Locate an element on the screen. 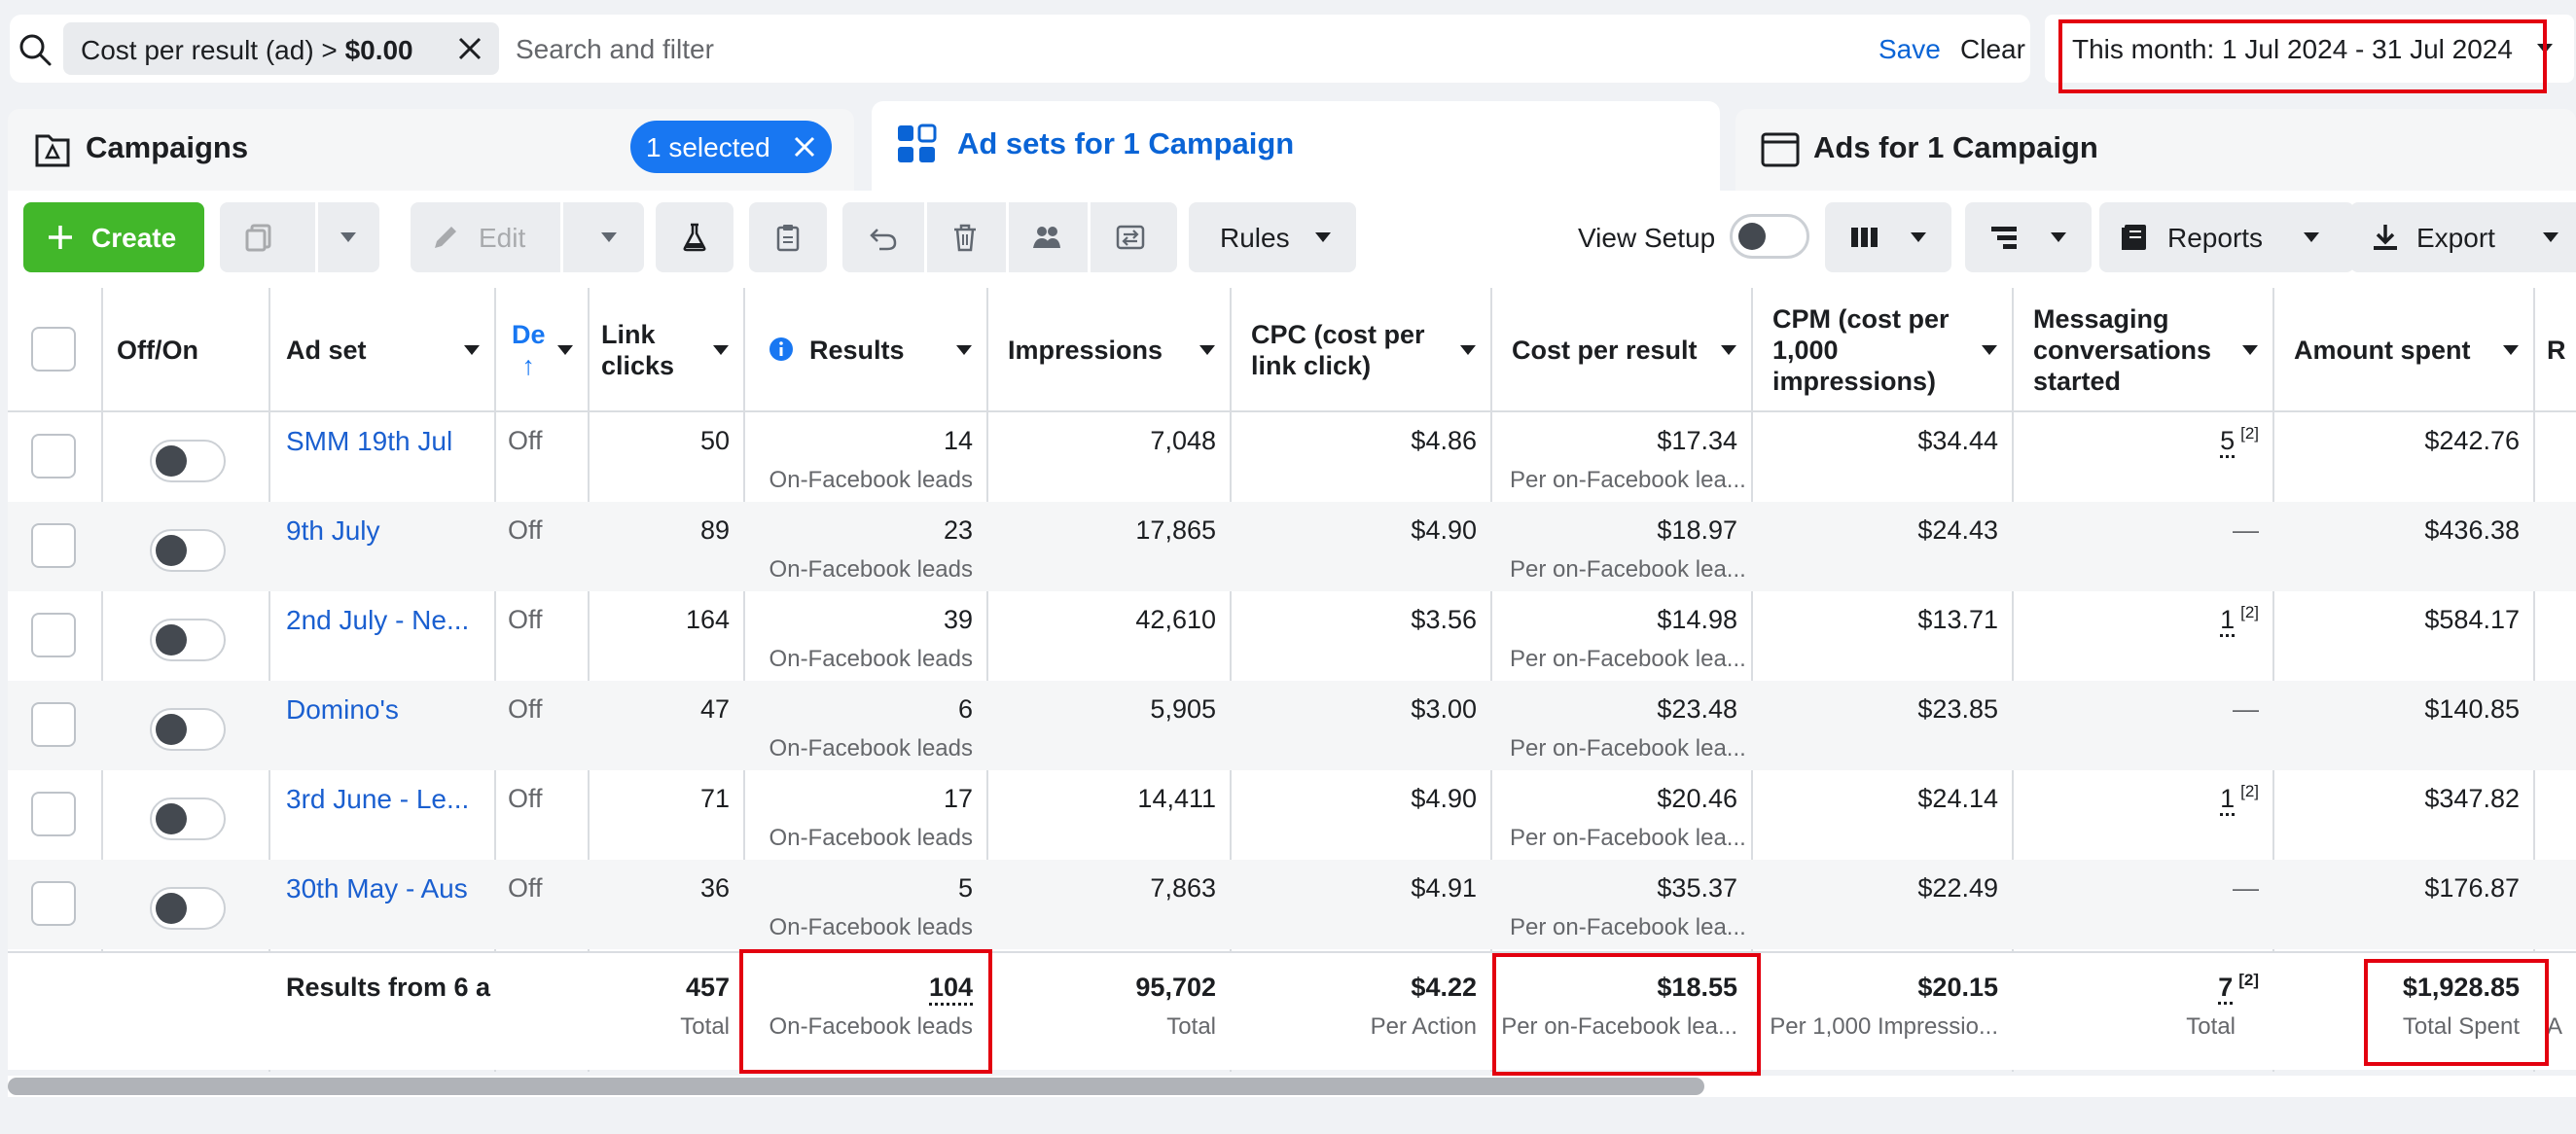  header-next-column-label: R is located at coordinates (2556, 350).